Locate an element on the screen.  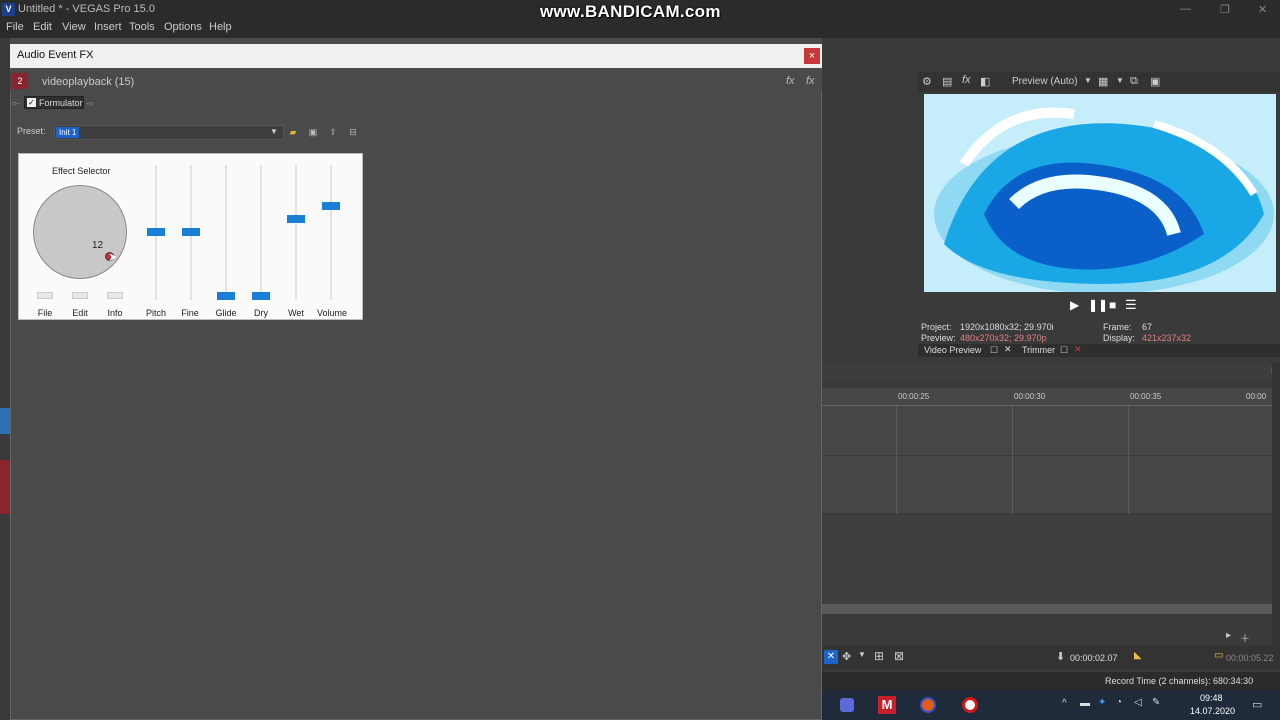
tray-bluetooth-icon: ✦ is located at coordinates (1102, 702).